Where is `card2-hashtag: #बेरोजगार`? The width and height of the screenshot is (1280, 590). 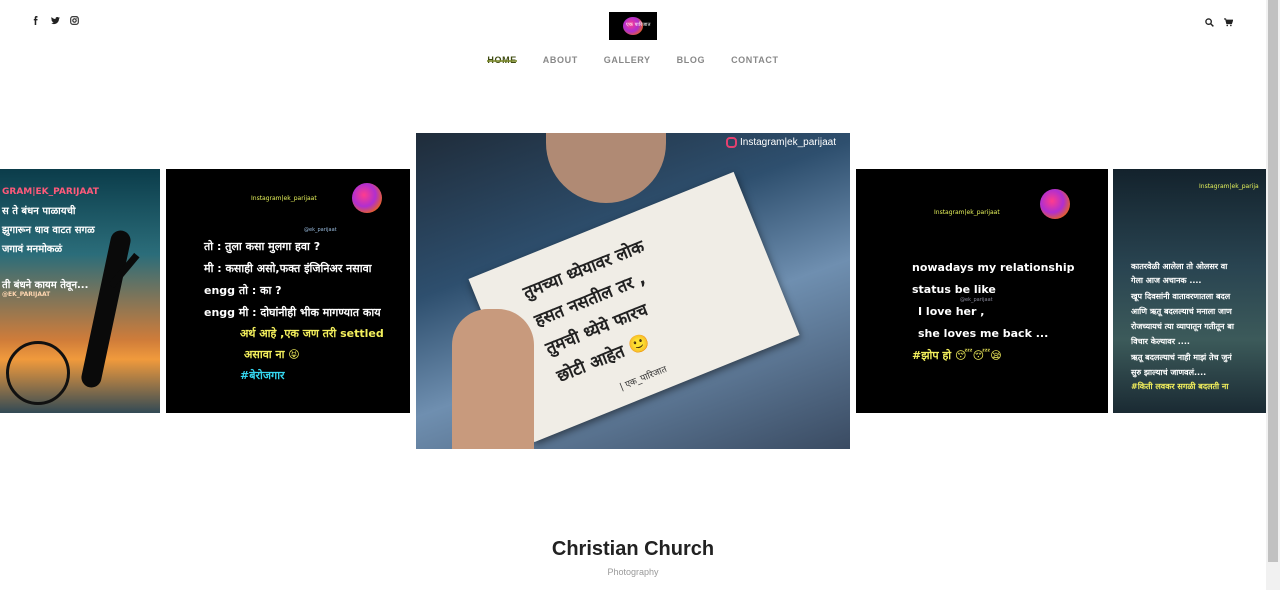
card2-hashtag: #बेरोजगार is located at coordinates (262, 375).